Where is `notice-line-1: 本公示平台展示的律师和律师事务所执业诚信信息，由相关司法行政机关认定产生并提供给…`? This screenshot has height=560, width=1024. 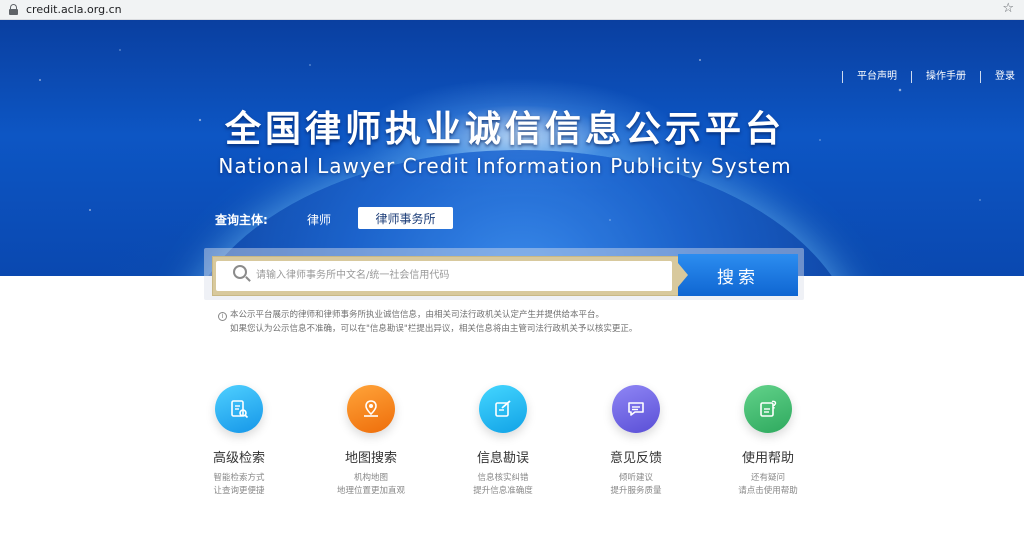 notice-line-1: 本公示平台展示的律师和律师事务所执业诚信信息，由相关司法行政机关认定产生并提供给… is located at coordinates (417, 315).